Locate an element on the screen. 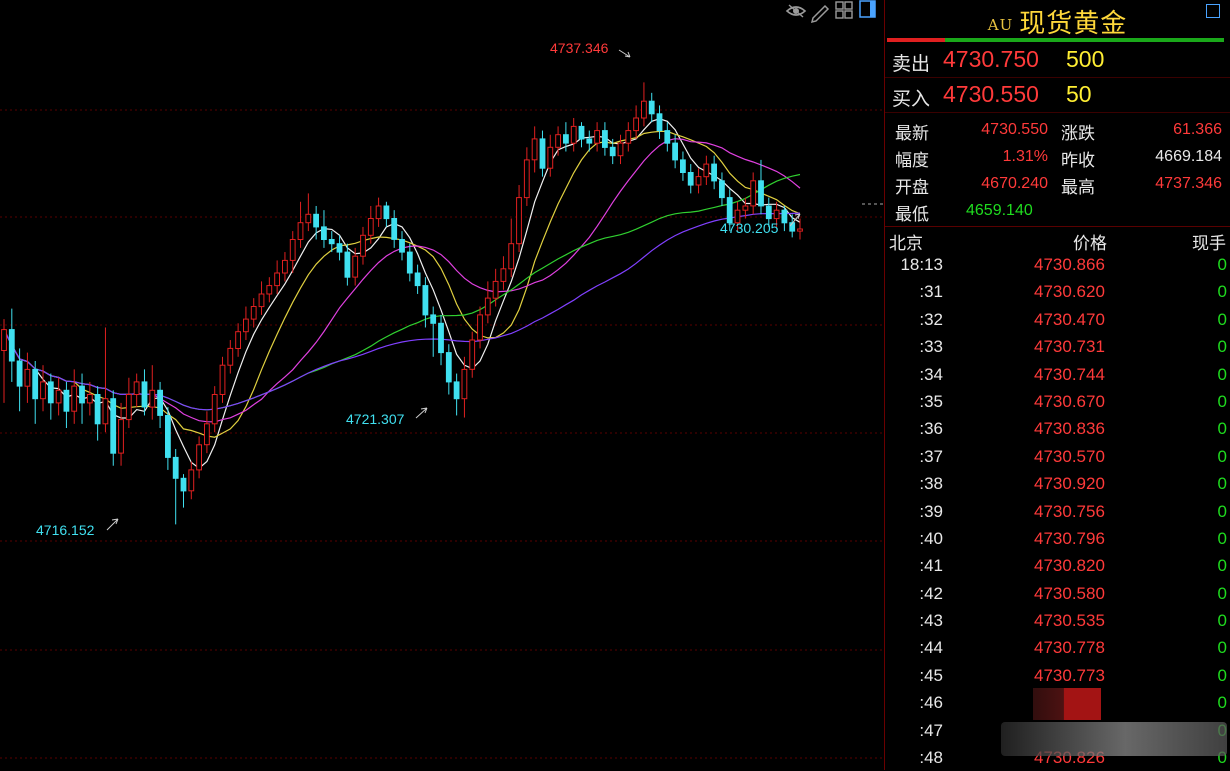  tick-price: 4730.535 is located at coordinates (1069, 621).